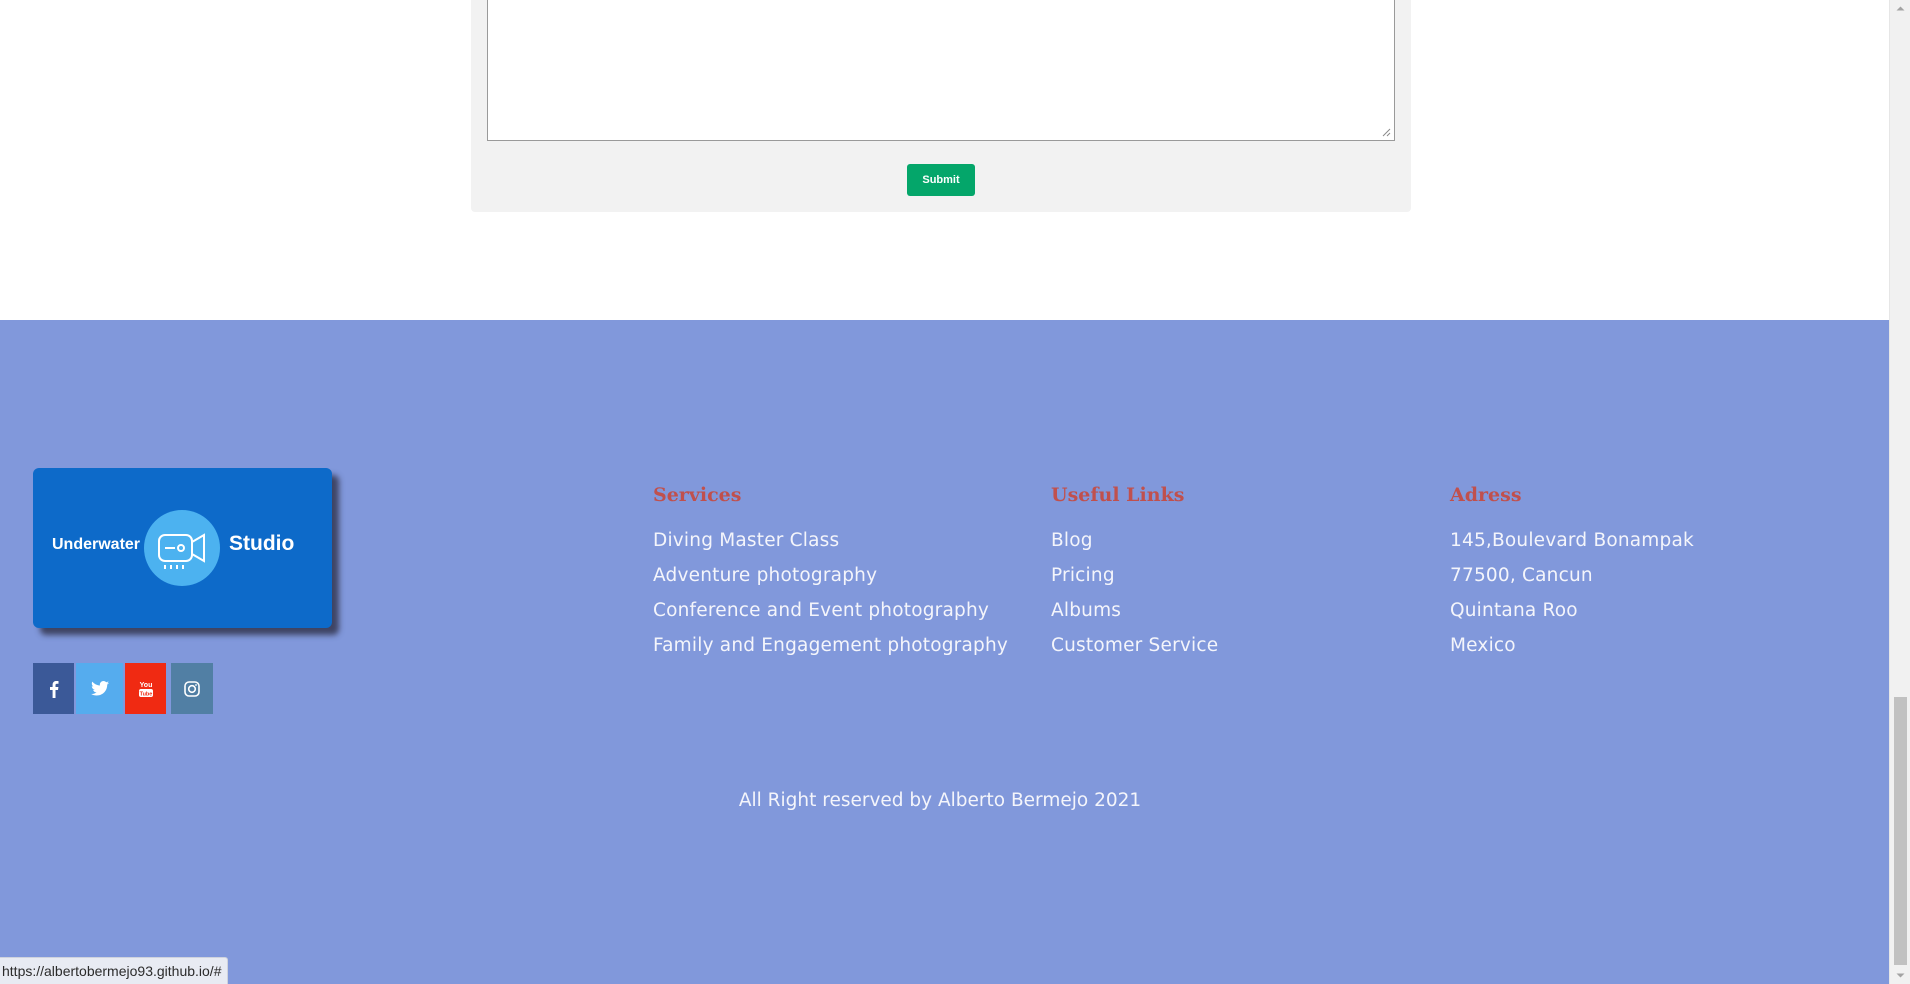 The width and height of the screenshot is (1910, 984). What do you see at coordinates (1486, 495) in the screenshot?
I see `address-heading: Adress` at bounding box center [1486, 495].